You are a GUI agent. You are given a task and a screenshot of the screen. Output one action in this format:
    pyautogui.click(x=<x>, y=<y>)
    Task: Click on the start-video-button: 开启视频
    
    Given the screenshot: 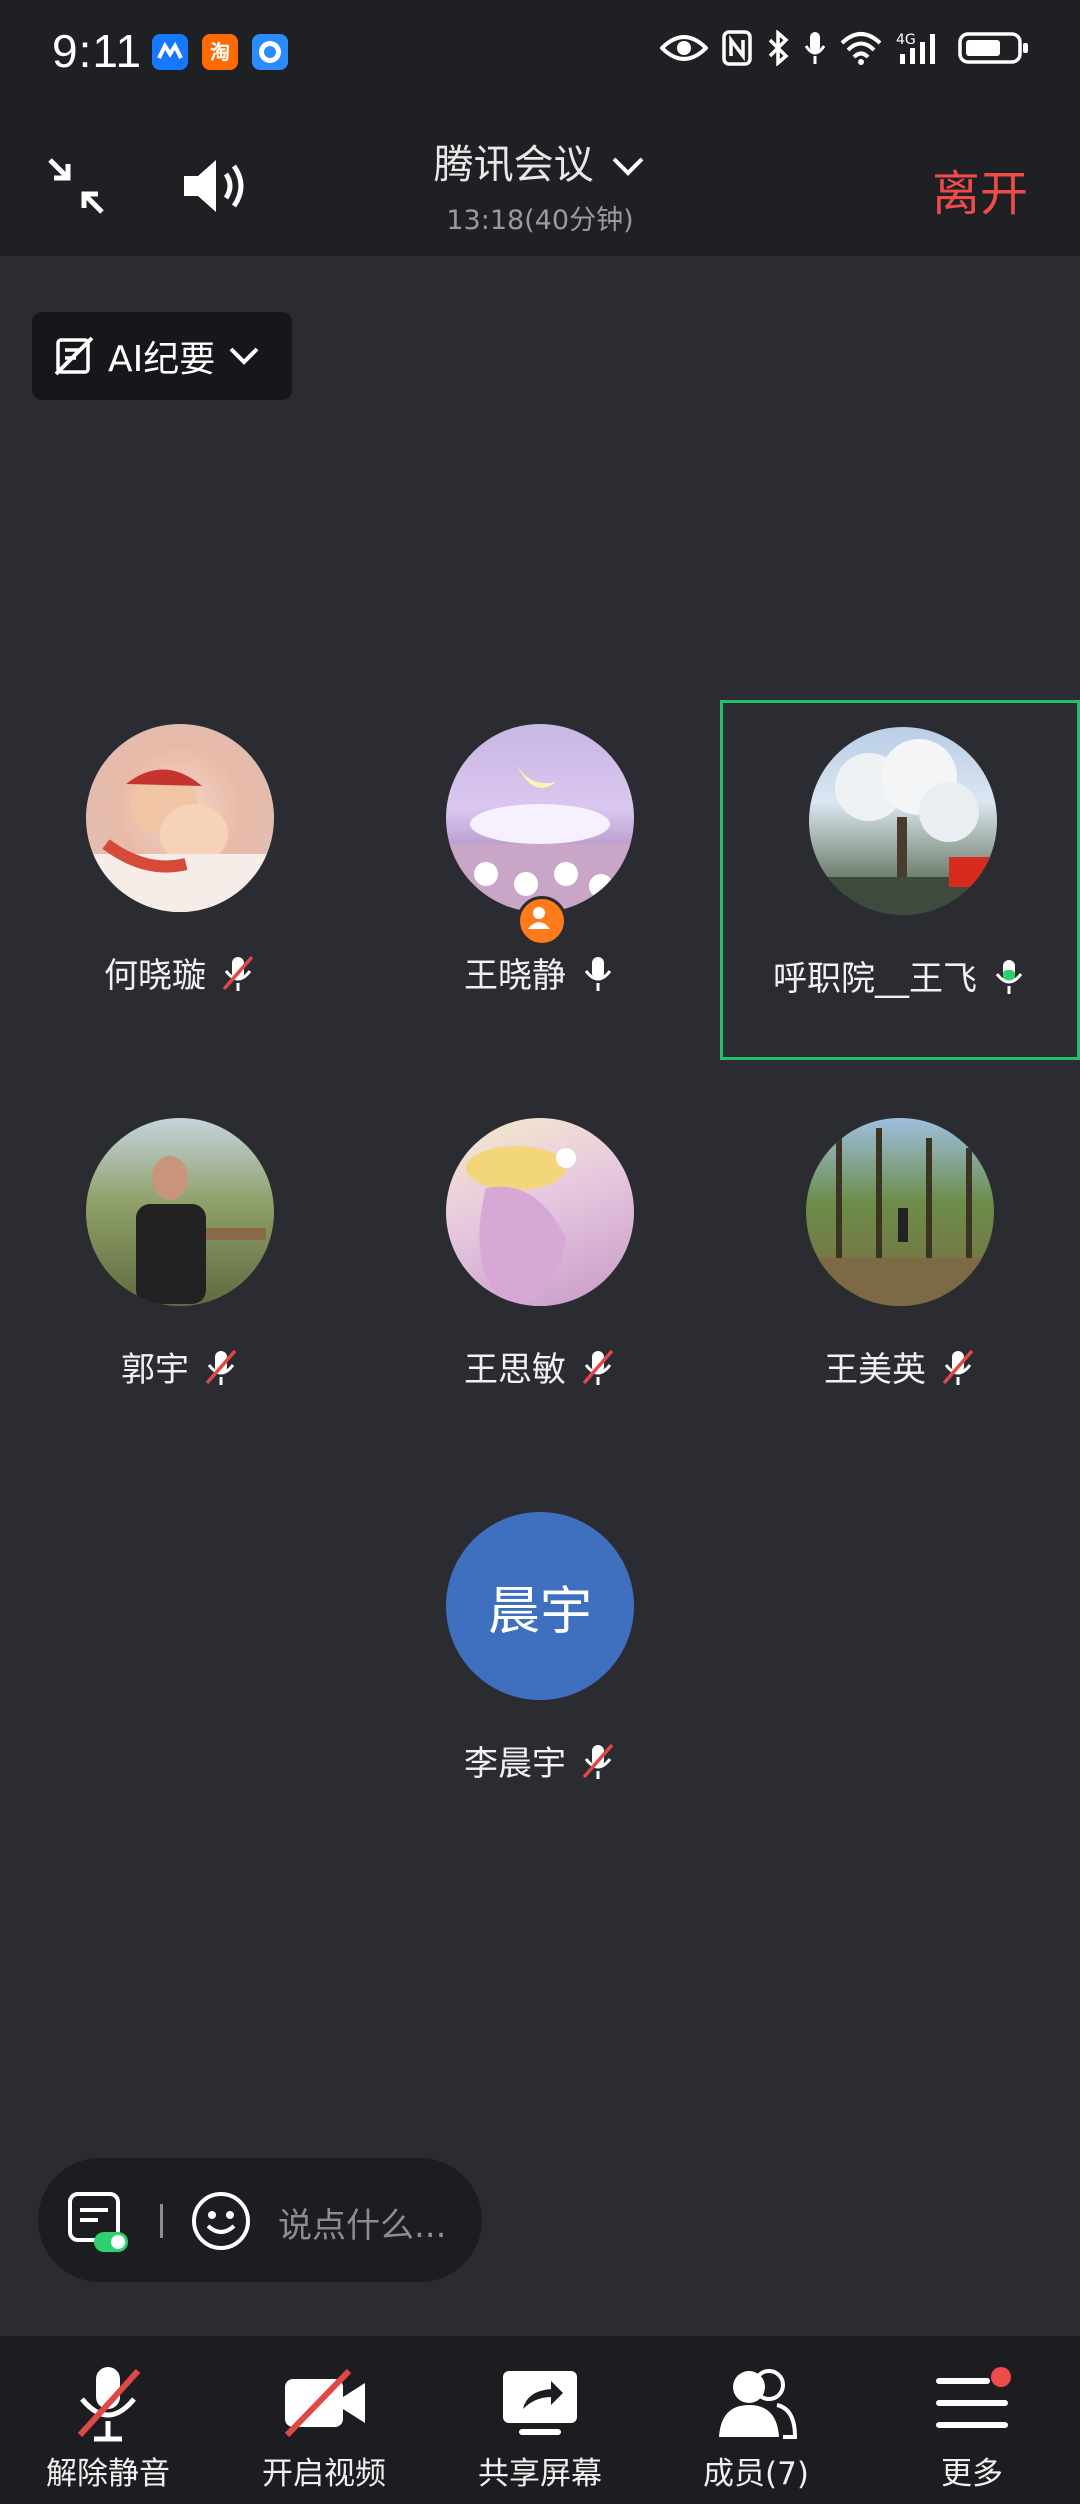 What is the action you would take?
    pyautogui.click(x=324, y=2420)
    